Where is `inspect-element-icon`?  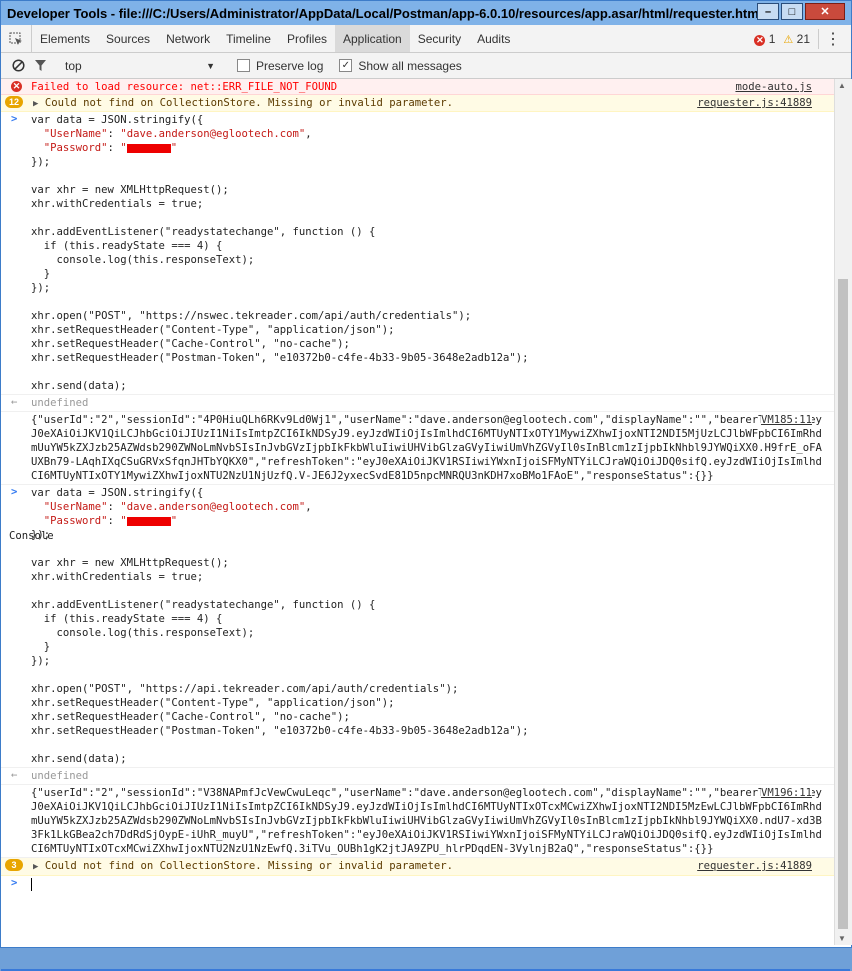
inspect-element-icon is located at coordinates (16, 38).